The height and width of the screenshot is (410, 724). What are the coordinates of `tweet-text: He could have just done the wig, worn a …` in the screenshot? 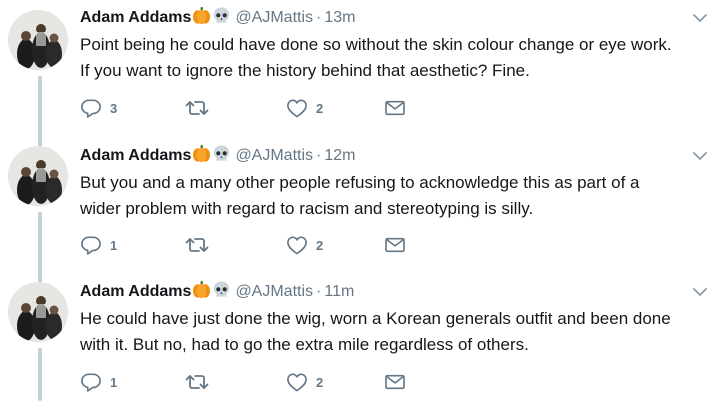 It's located at (390, 332).